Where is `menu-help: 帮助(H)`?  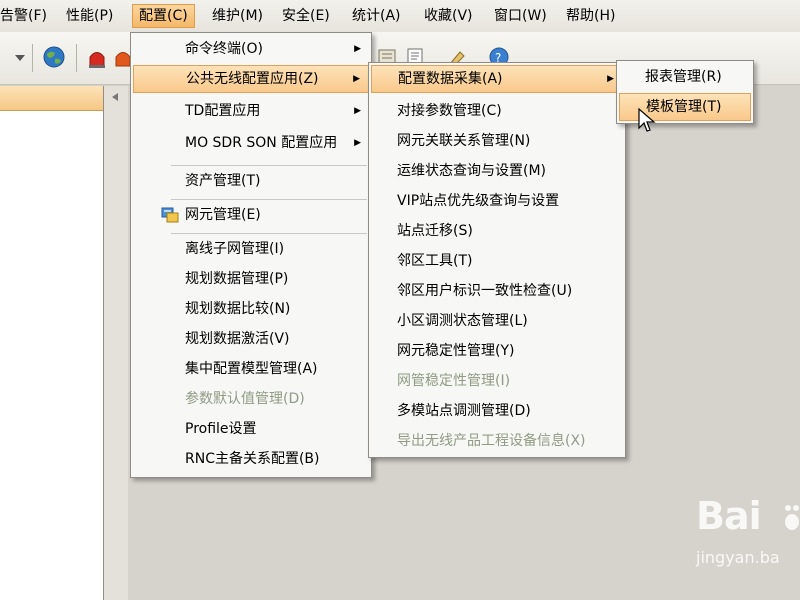 menu-help: 帮助(H) is located at coordinates (590, 16).